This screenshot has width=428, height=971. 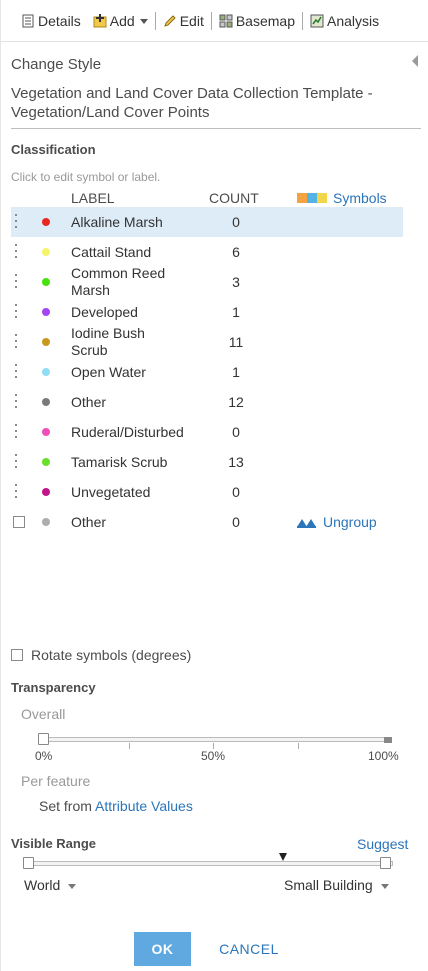 What do you see at coordinates (127, 312) in the screenshot?
I see `class-label: Developed` at bounding box center [127, 312].